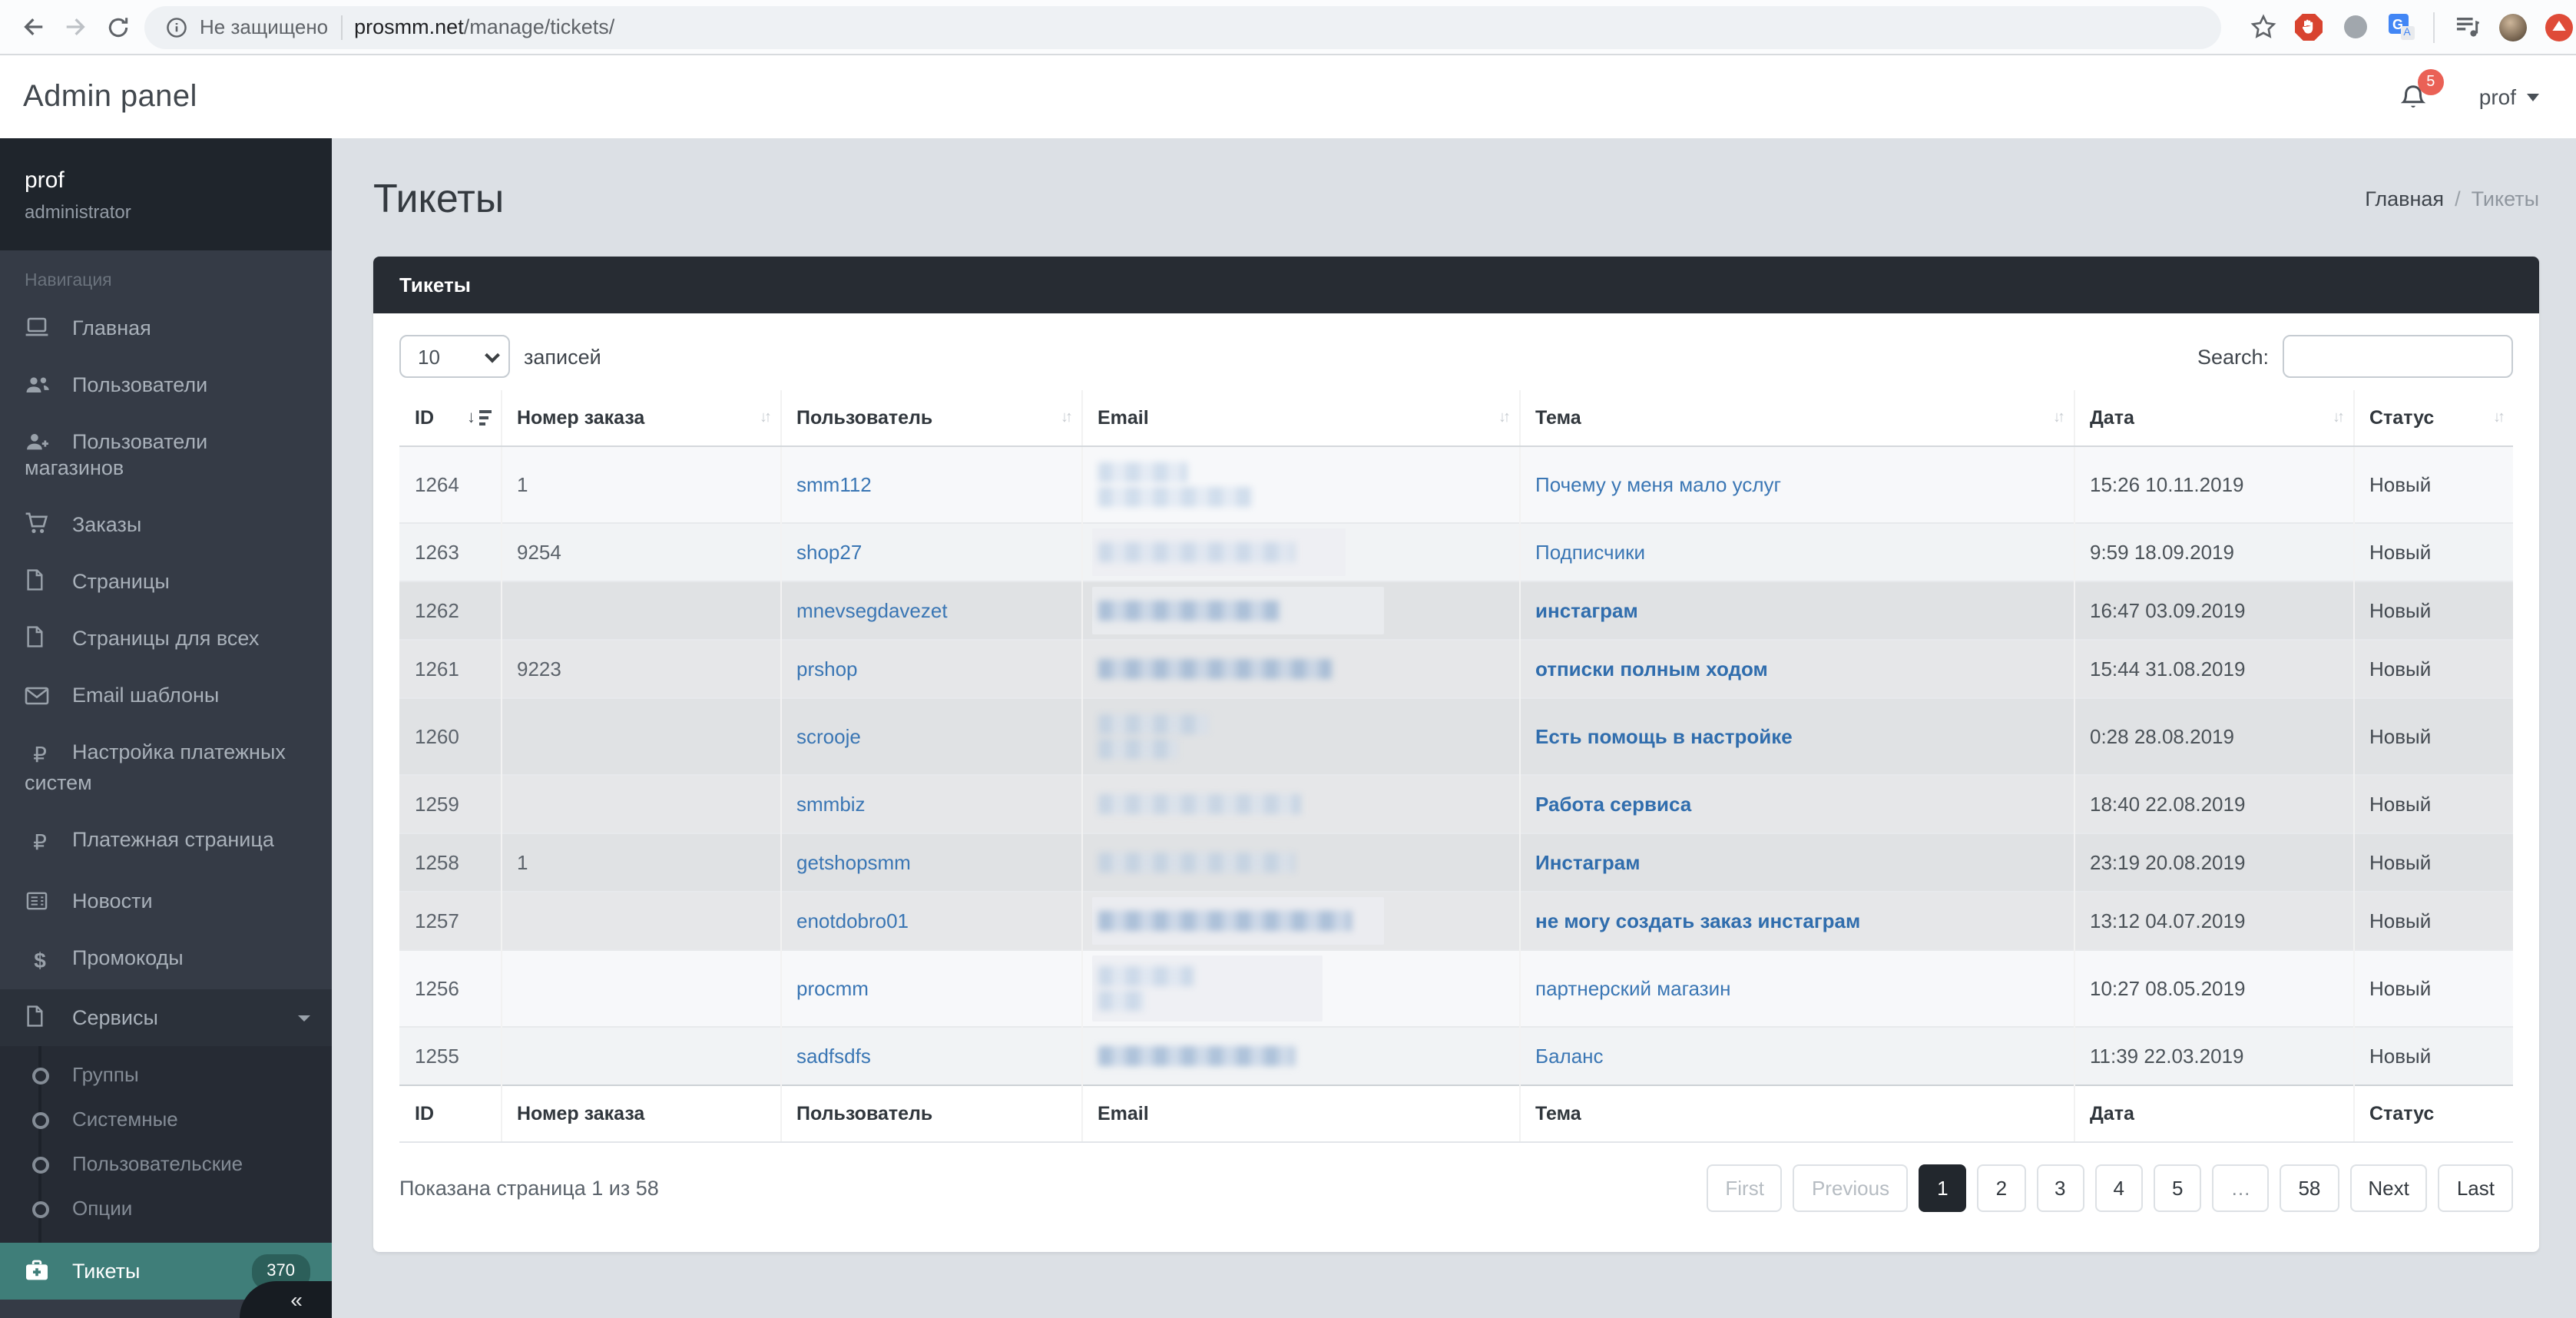 This screenshot has height=1318, width=2576. I want to click on column-header-статус: Статус ↓↑, so click(2433, 419).